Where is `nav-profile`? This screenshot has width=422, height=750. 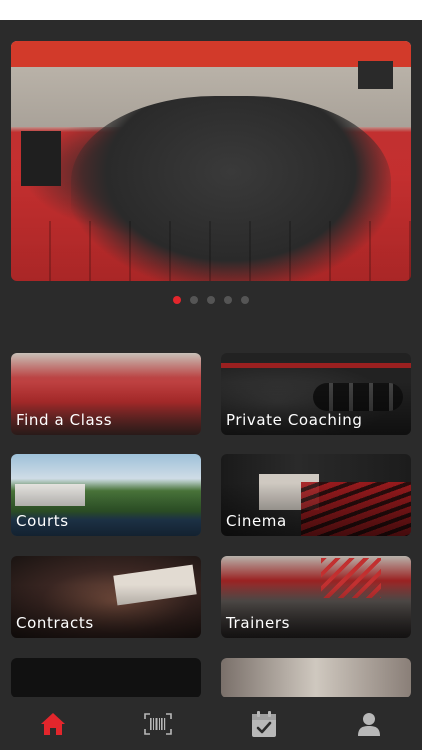
nav-profile is located at coordinates (369, 723).